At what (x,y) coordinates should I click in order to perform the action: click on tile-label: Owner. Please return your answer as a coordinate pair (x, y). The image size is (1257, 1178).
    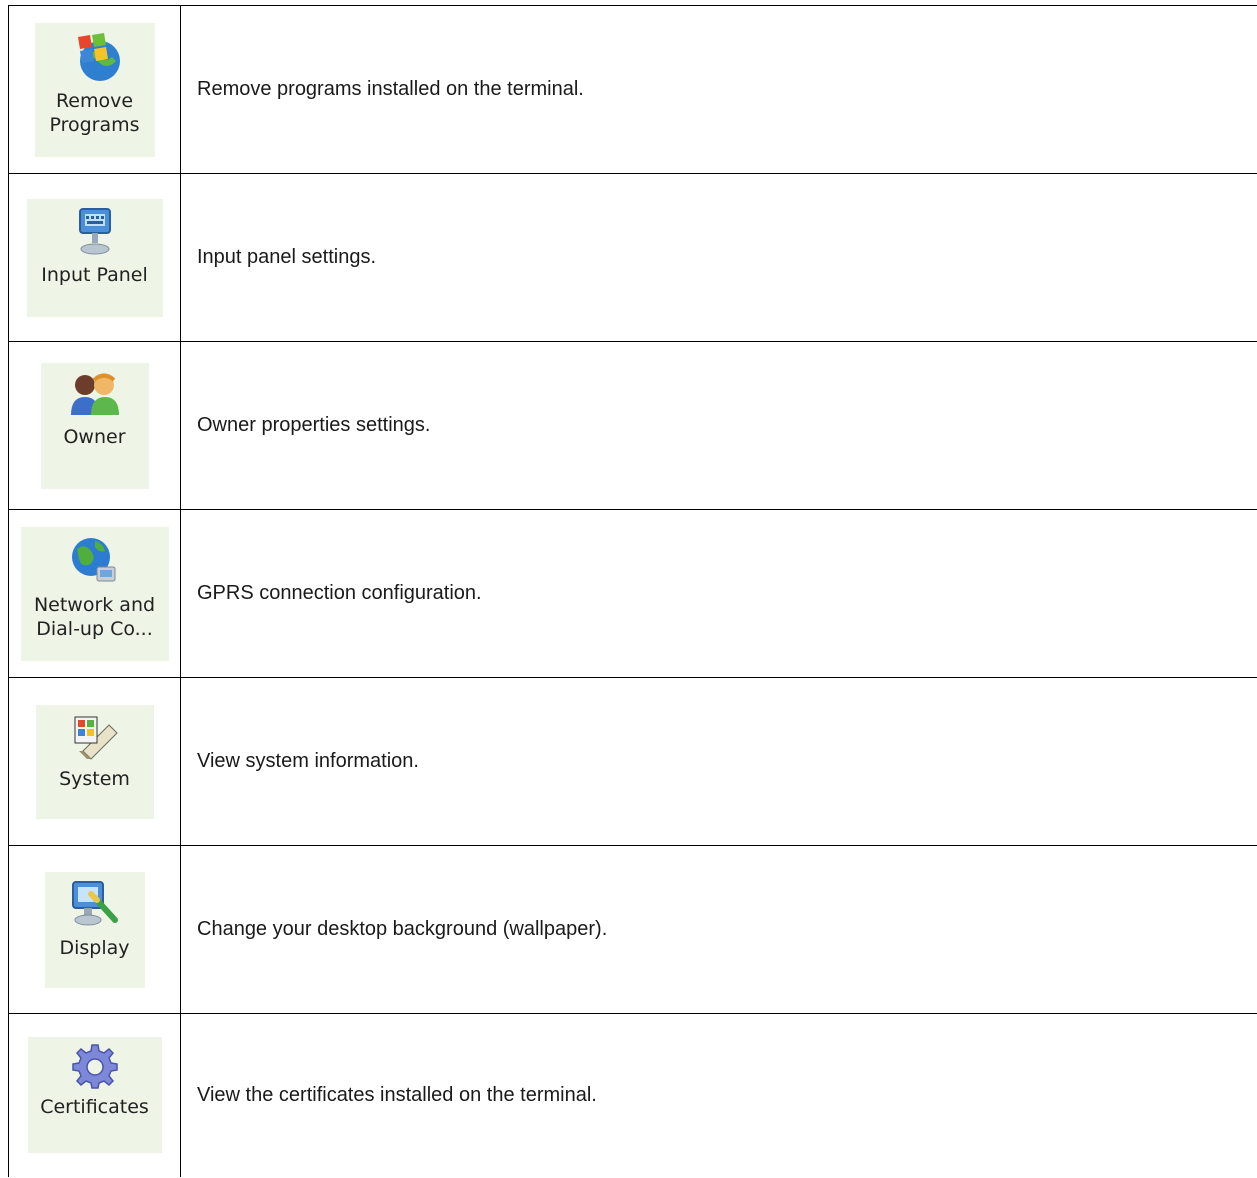
    Looking at the image, I should click on (94, 436).